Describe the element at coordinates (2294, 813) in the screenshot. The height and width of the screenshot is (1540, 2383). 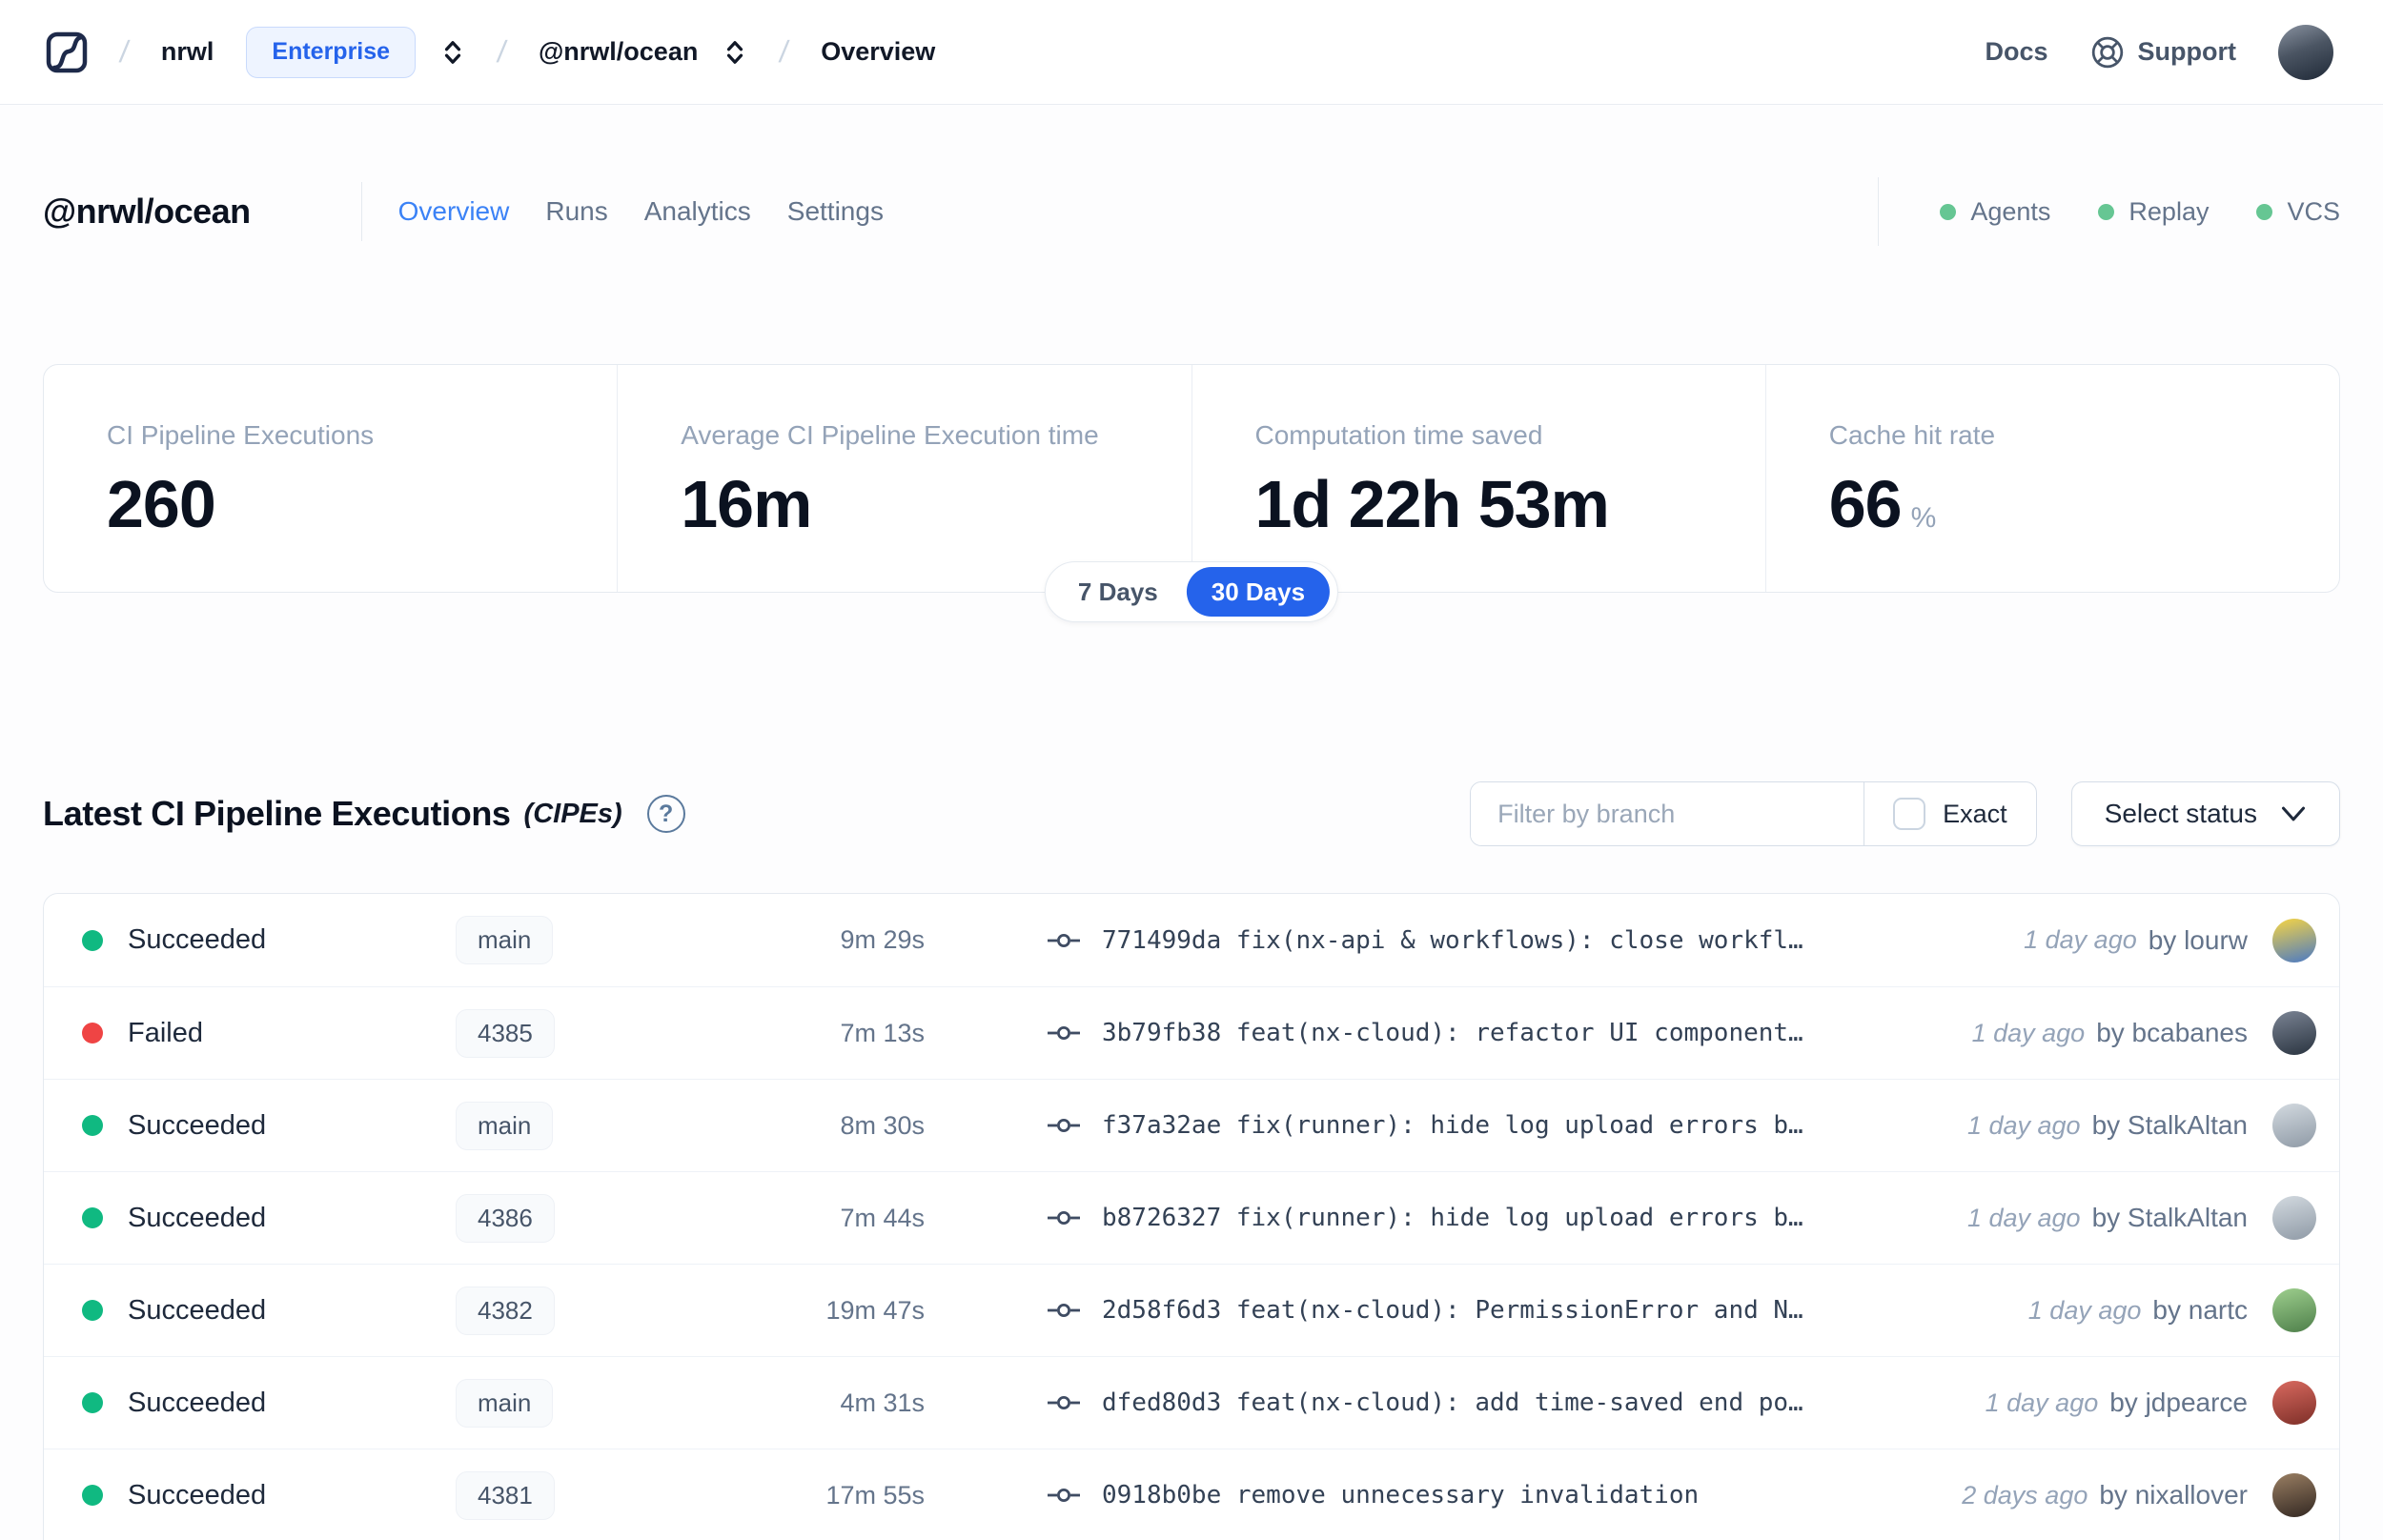
I see `chevron-down-icon` at that location.